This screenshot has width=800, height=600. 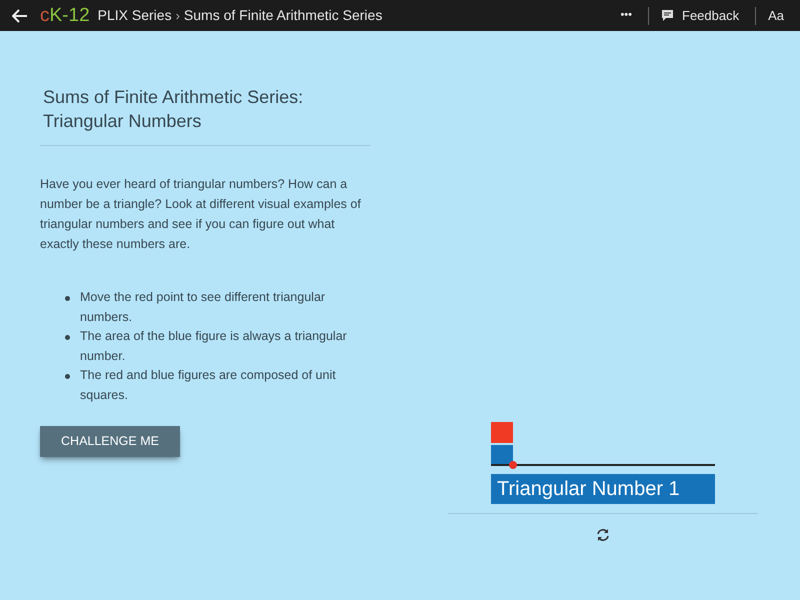 I want to click on back-arrow-icon, so click(x=20, y=15).